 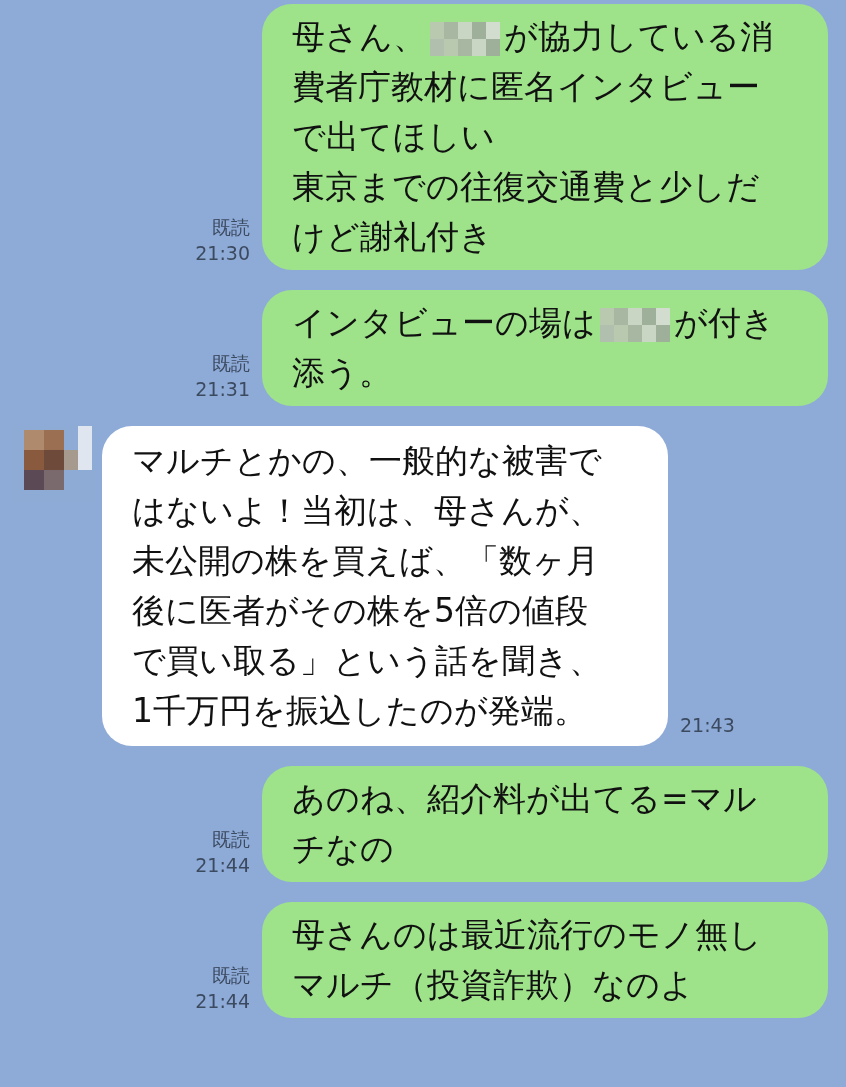 What do you see at coordinates (525, 824) in the screenshot?
I see `message-text: あのね、紹介料が出てる=マル チなの` at bounding box center [525, 824].